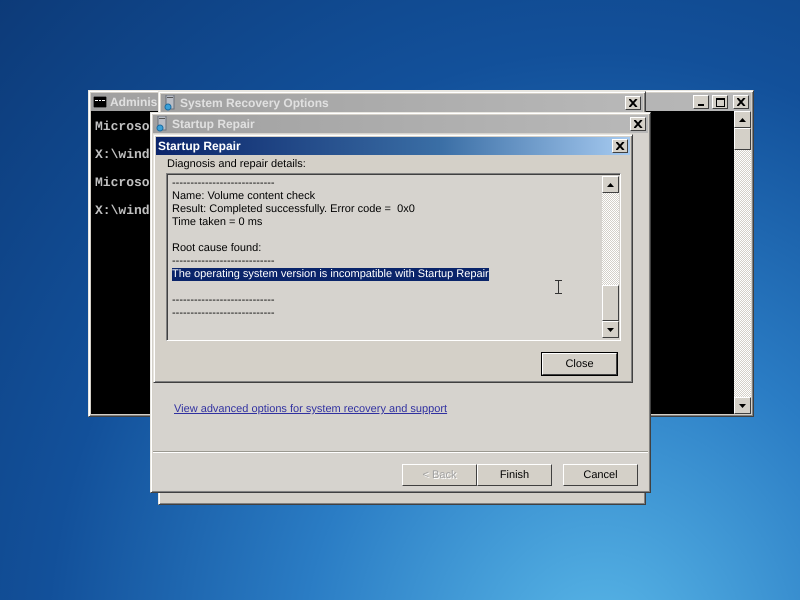 Image resolution: width=800 pixels, height=600 pixels. What do you see at coordinates (134, 102) in the screenshot?
I see `window-title: Adminis` at bounding box center [134, 102].